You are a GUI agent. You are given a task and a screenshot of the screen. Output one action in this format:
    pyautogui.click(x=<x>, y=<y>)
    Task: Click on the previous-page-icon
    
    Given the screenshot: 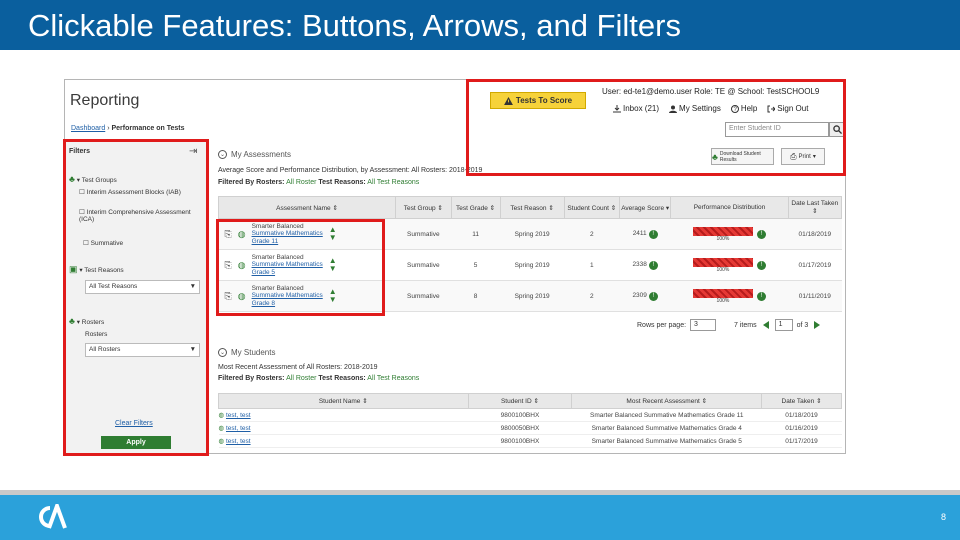 What is the action you would take?
    pyautogui.click(x=766, y=325)
    